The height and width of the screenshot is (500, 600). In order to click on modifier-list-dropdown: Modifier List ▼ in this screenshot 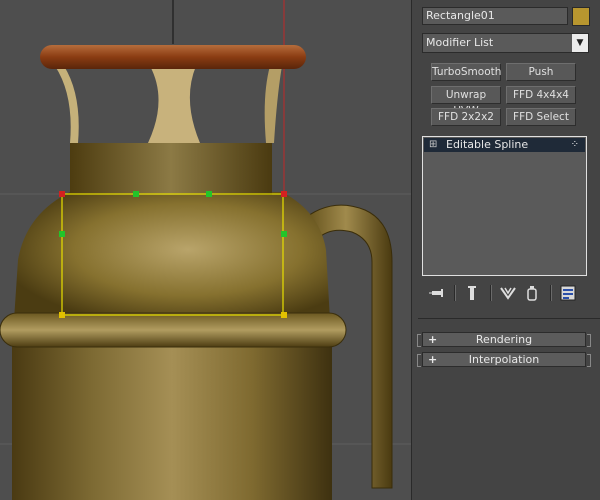, I will do `click(505, 43)`.